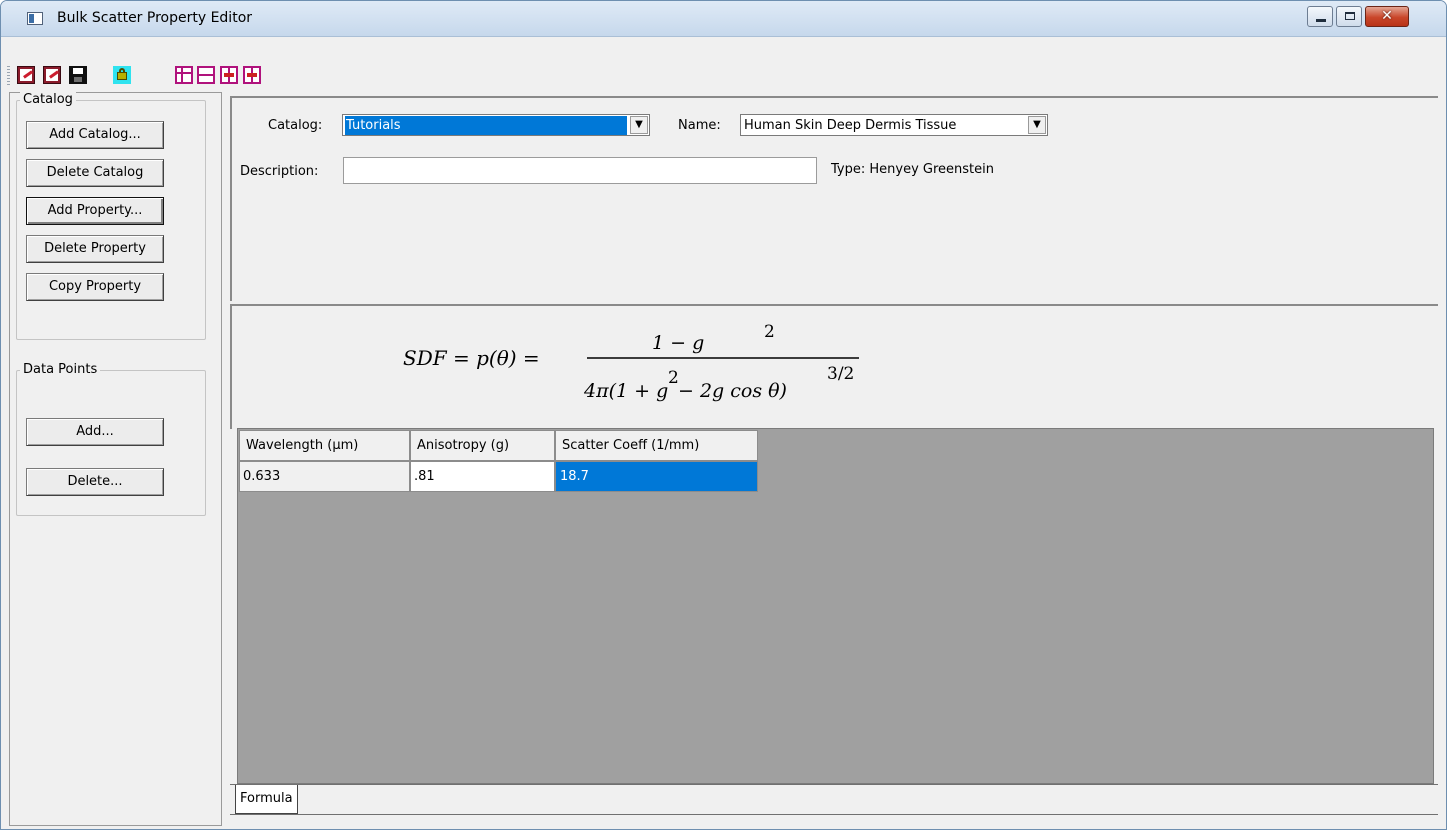  What do you see at coordinates (206, 75) in the screenshot?
I see `row-layout-icon` at bounding box center [206, 75].